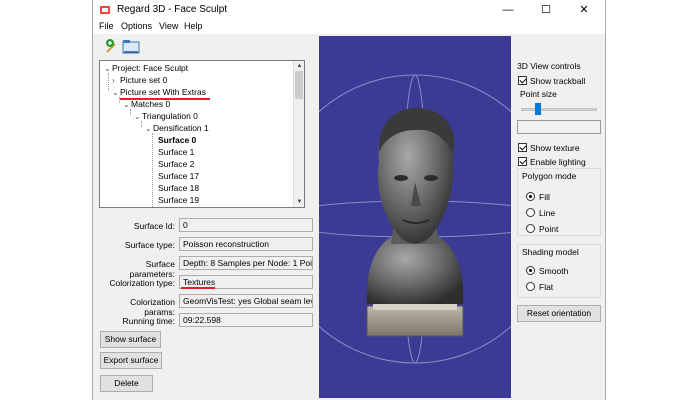 The image size is (700, 400). What do you see at coordinates (181, 128) in the screenshot?
I see `tree-item-label: Densification 1` at bounding box center [181, 128].